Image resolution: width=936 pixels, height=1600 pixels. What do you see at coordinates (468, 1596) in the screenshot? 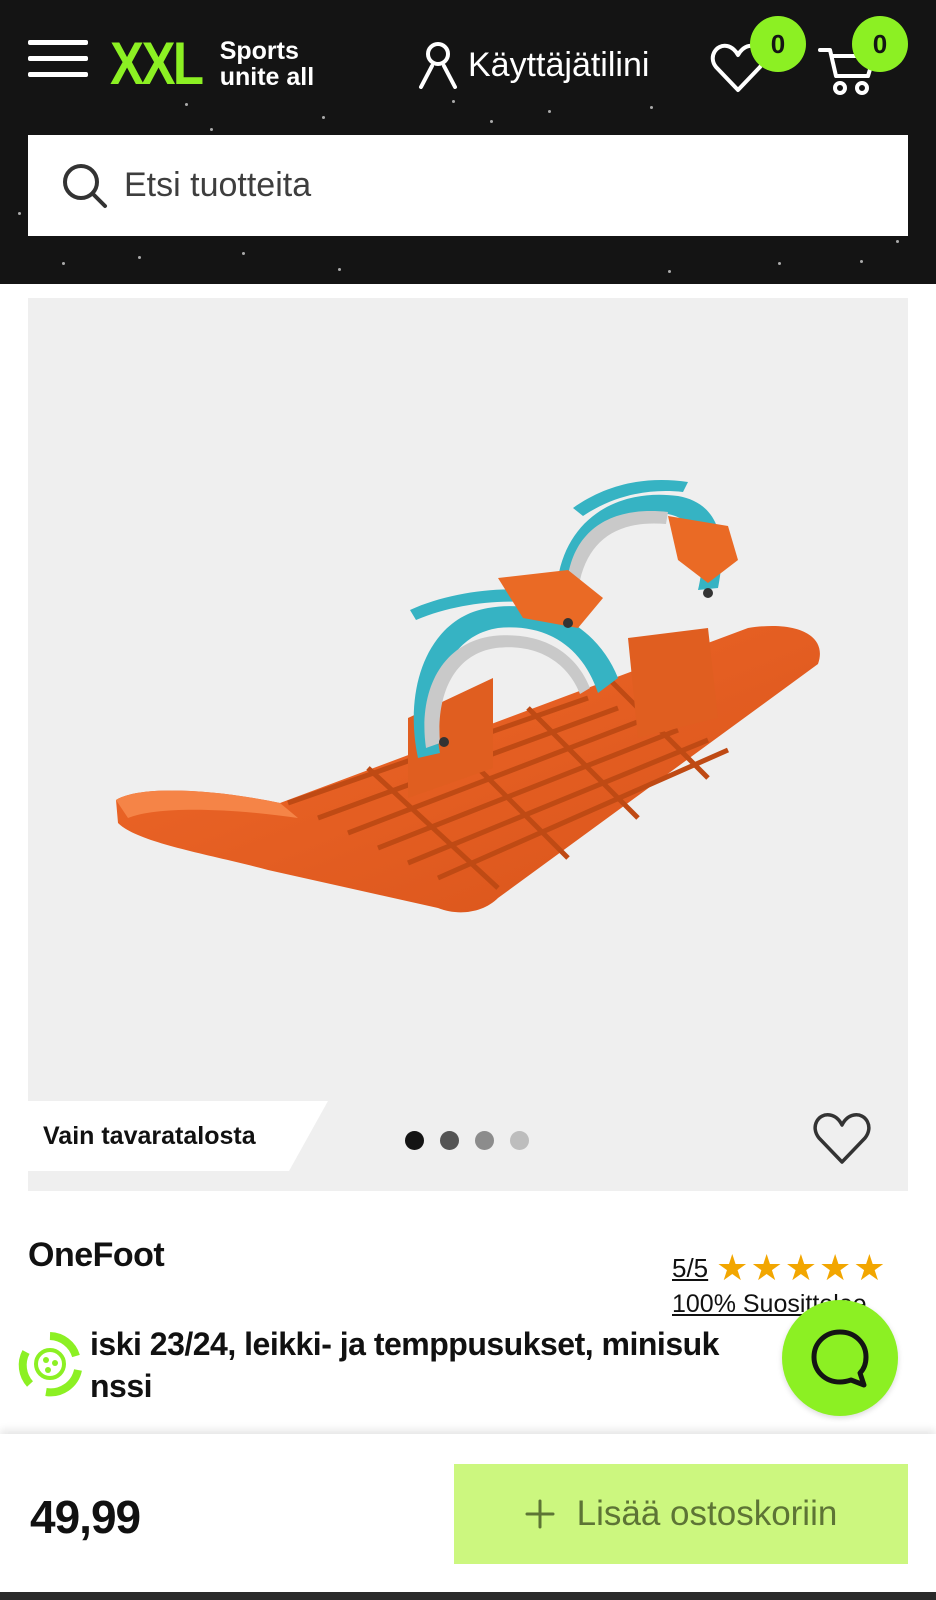
I see `bottom-edge` at bounding box center [468, 1596].